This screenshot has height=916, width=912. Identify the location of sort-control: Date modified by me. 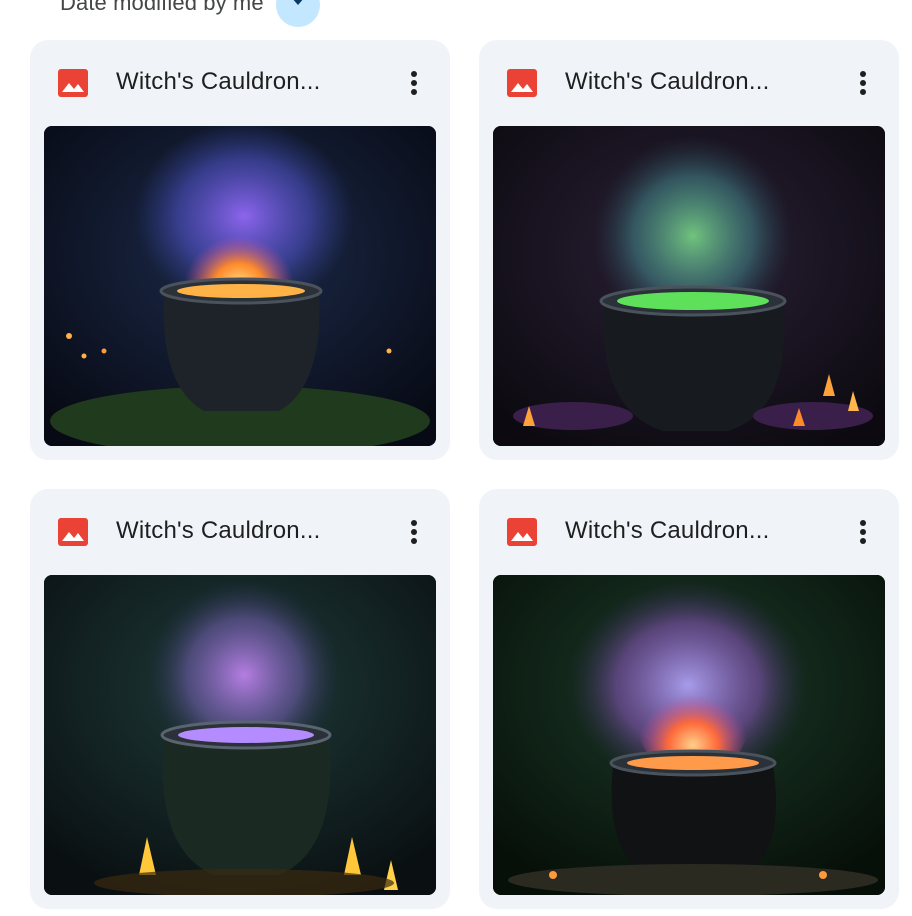
(190, 13).